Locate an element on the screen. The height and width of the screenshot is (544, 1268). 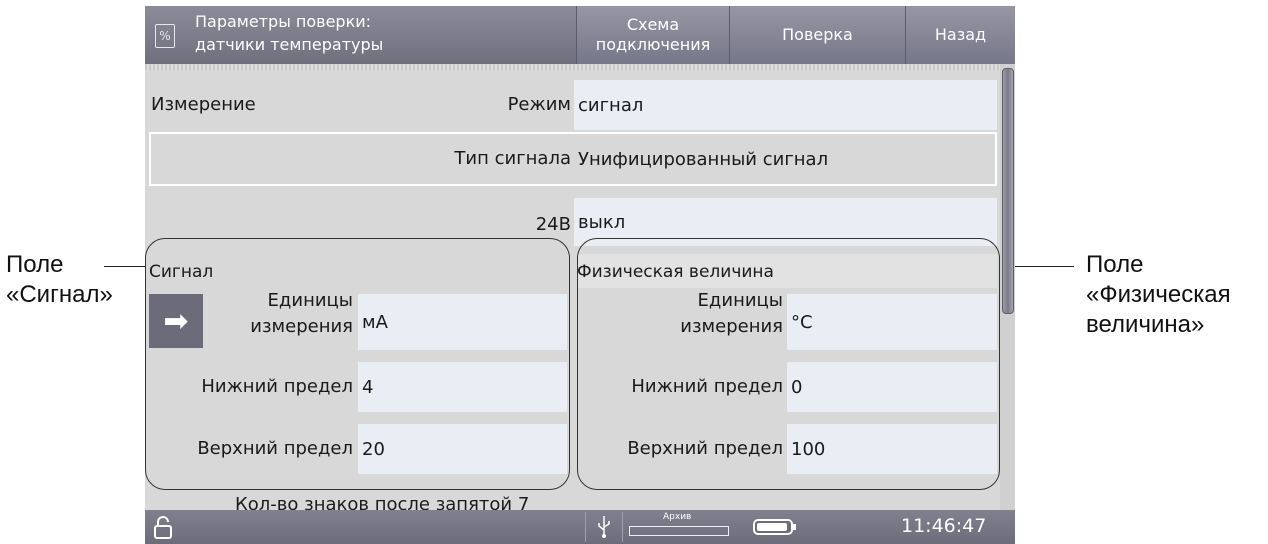
signal-units-label-line1: Единицы is located at coordinates (310, 300).